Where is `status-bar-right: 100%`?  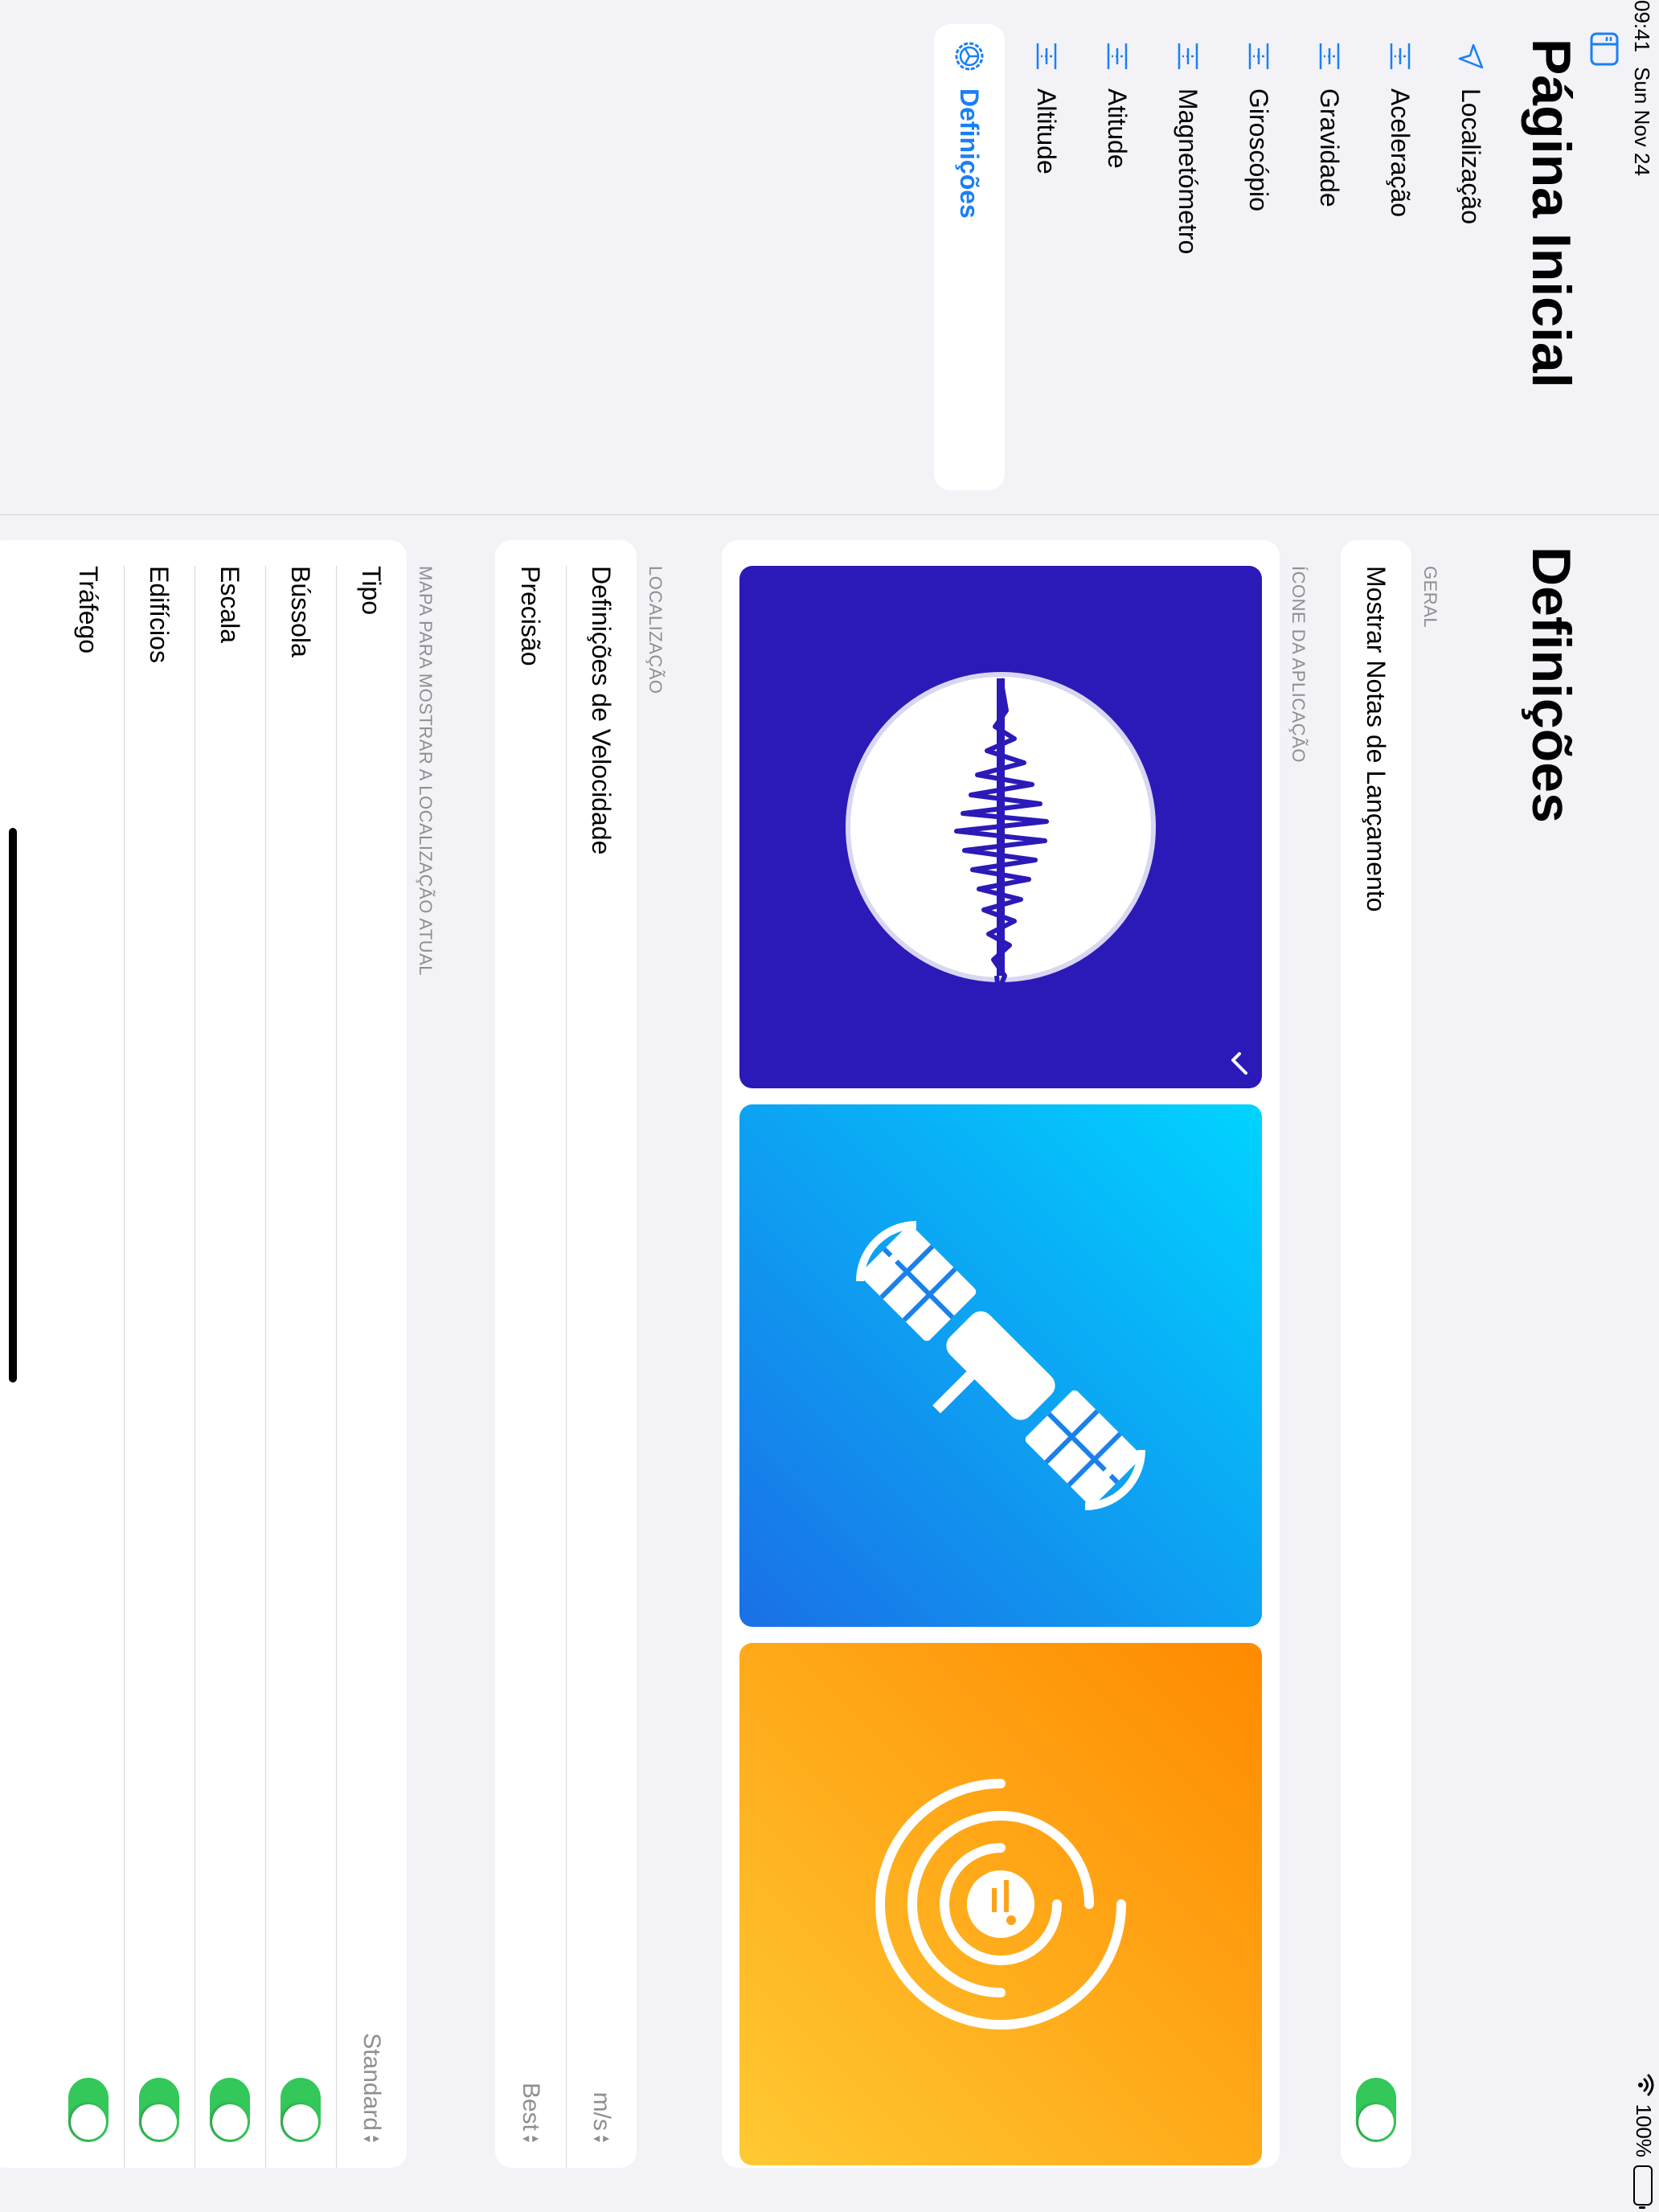
status-bar-right: 100% is located at coordinates (1643, 2140).